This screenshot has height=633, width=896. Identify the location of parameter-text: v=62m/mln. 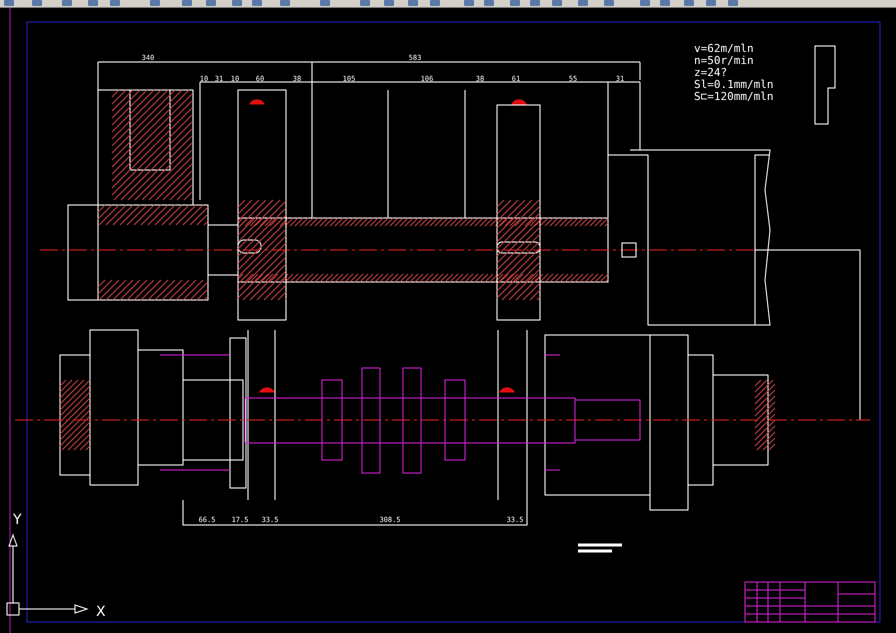
(724, 48).